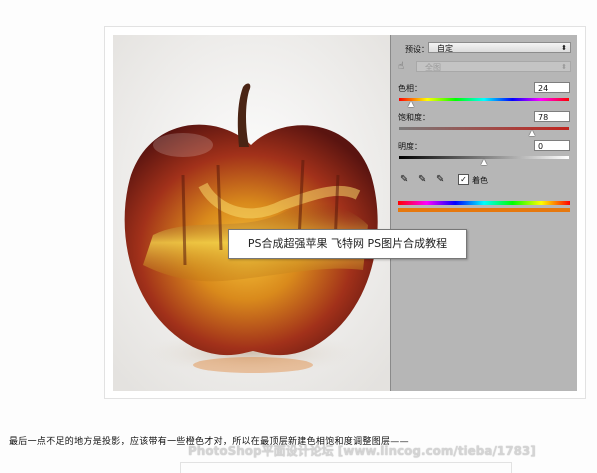 This screenshot has width=597, height=473. What do you see at coordinates (346, 467) in the screenshot?
I see `next-image-frame` at bounding box center [346, 467].